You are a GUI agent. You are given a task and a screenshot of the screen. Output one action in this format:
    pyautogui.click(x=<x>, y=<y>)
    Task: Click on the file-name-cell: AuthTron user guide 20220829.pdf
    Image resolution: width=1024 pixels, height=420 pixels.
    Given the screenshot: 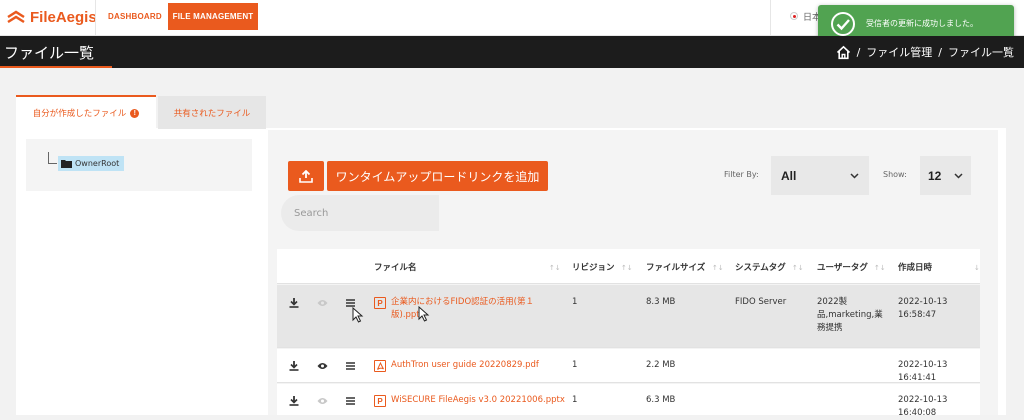 What is the action you would take?
    pyautogui.click(x=456, y=365)
    